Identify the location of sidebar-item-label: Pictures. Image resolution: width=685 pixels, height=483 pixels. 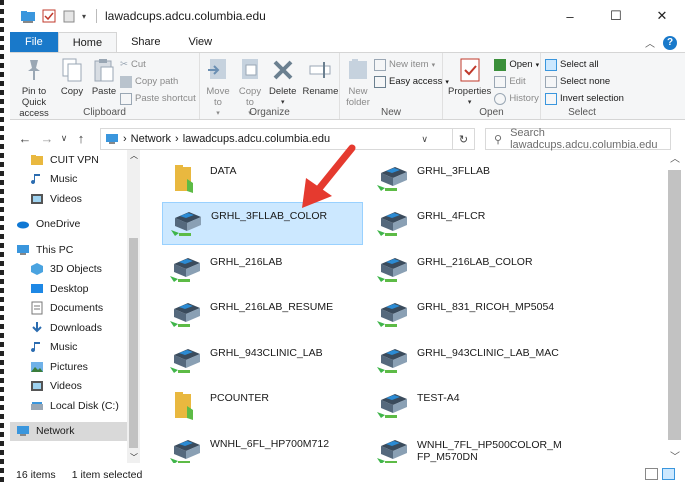
(69, 366).